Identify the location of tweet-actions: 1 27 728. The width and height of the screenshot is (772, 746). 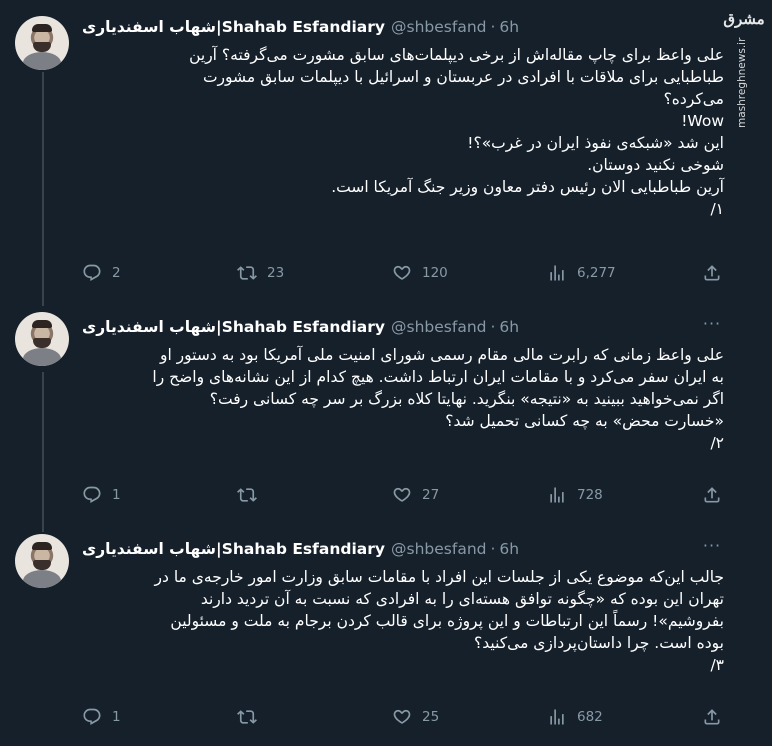
(407, 495).